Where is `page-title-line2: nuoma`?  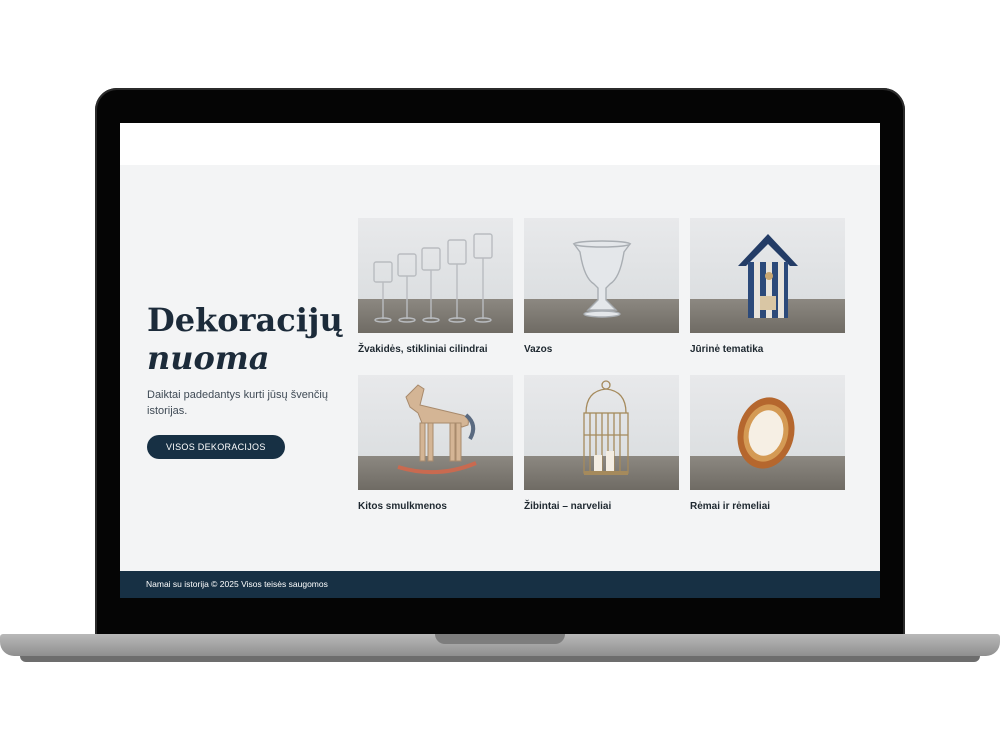 page-title-line2: nuoma is located at coordinates (208, 358).